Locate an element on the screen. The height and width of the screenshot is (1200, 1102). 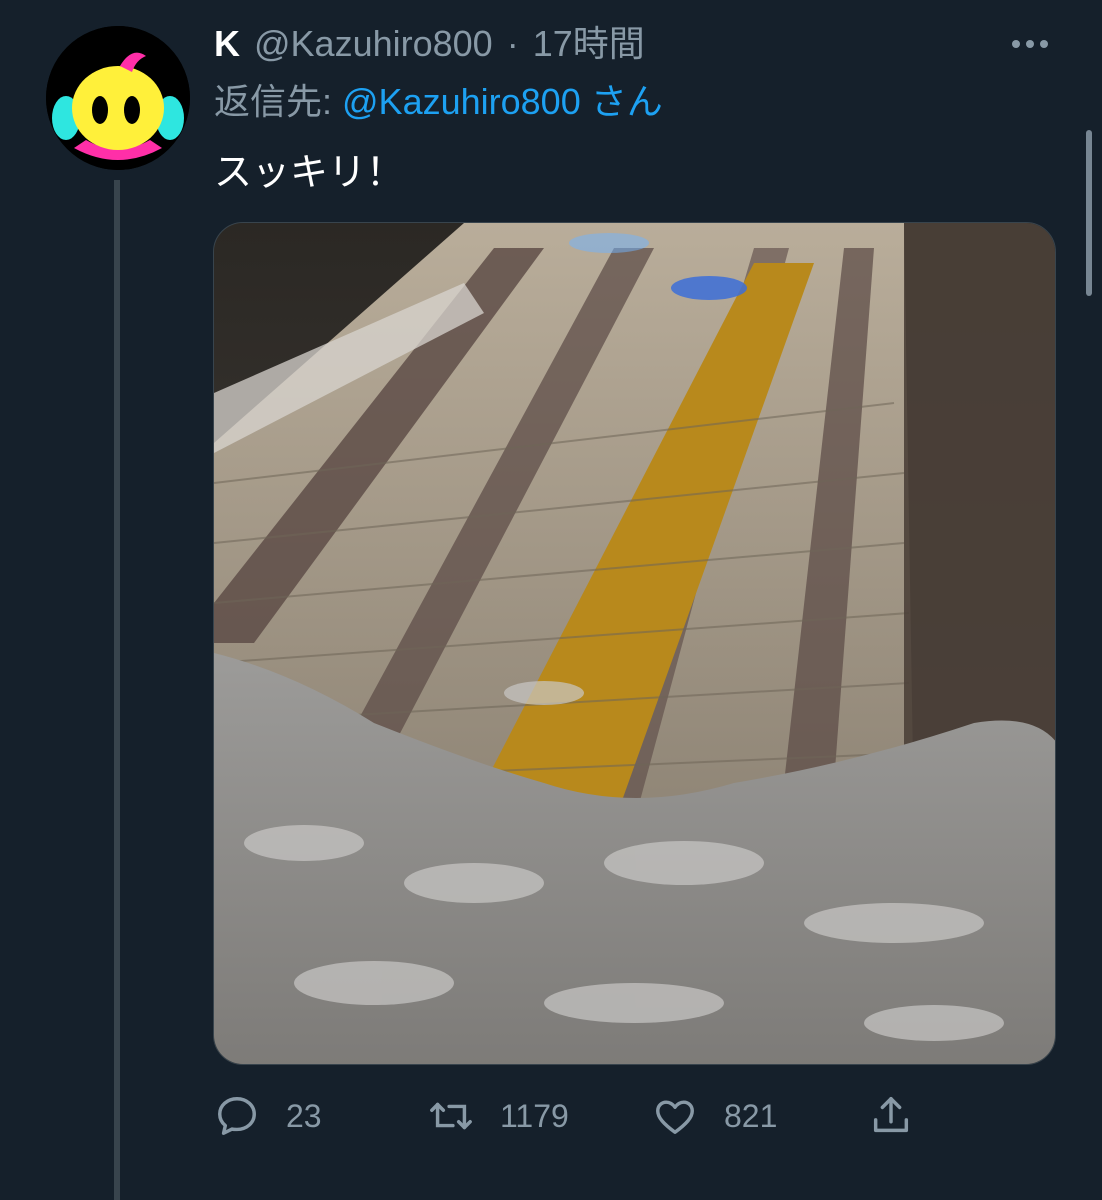
user-handle: @Kazuhiro800 is located at coordinates (373, 44).